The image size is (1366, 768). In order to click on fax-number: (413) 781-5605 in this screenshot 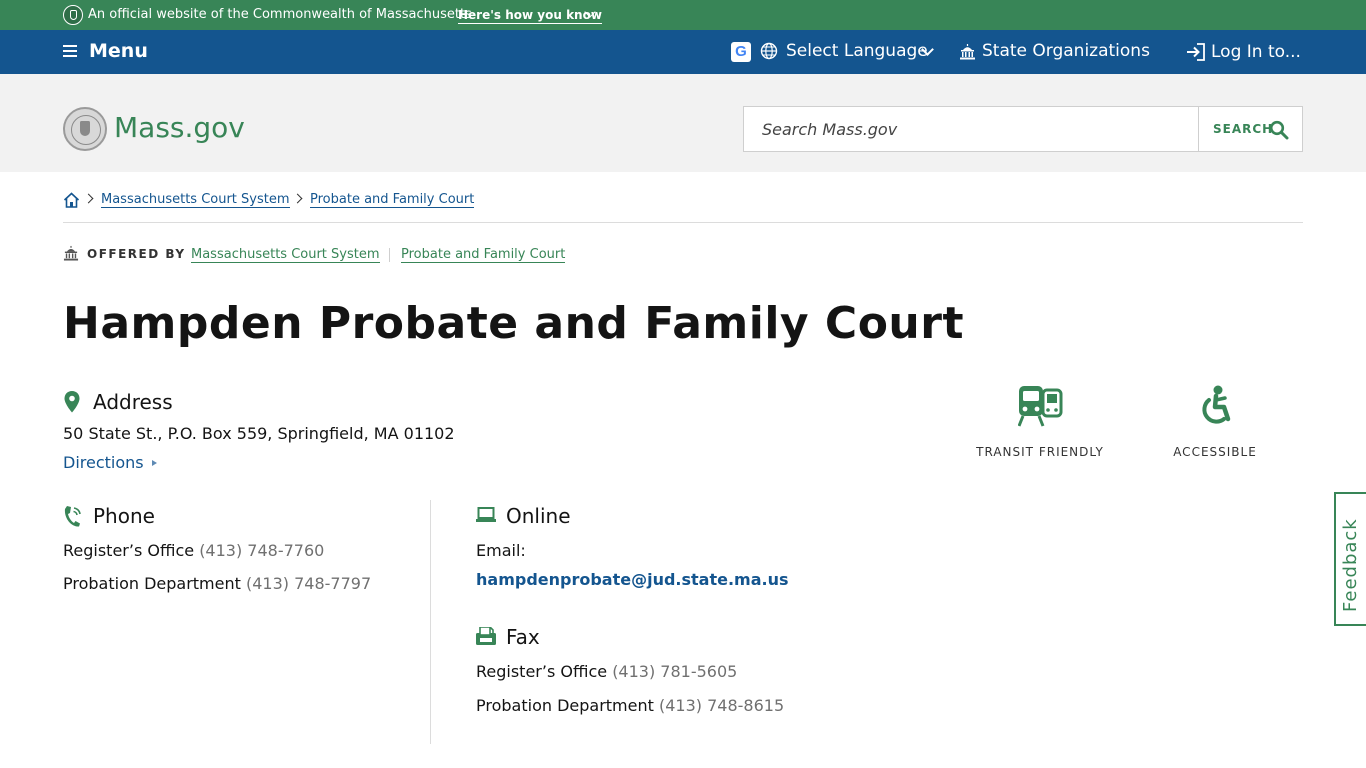, I will do `click(675, 671)`.